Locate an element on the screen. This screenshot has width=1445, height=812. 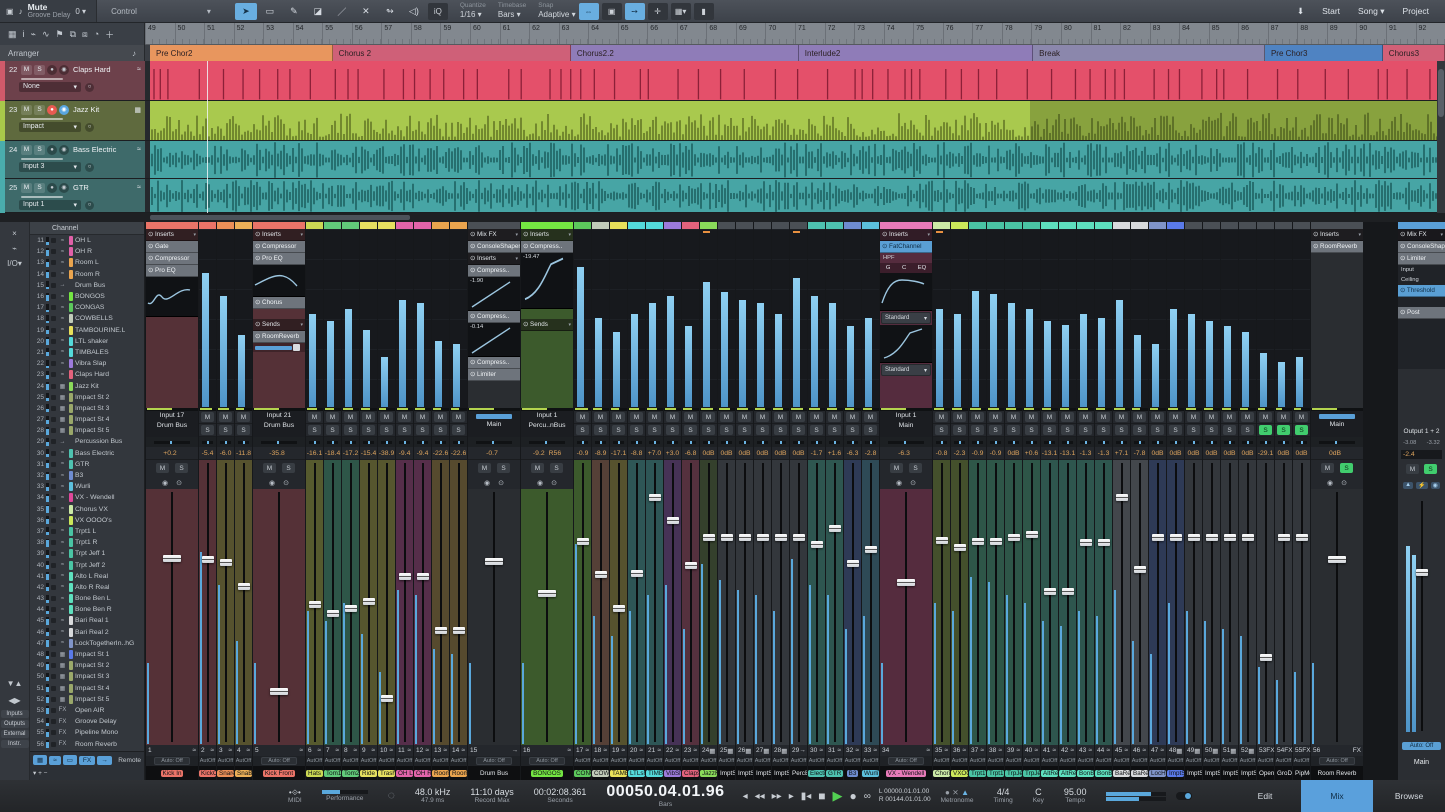
ruler-tick: 82 is located at coordinates (1135, 33).